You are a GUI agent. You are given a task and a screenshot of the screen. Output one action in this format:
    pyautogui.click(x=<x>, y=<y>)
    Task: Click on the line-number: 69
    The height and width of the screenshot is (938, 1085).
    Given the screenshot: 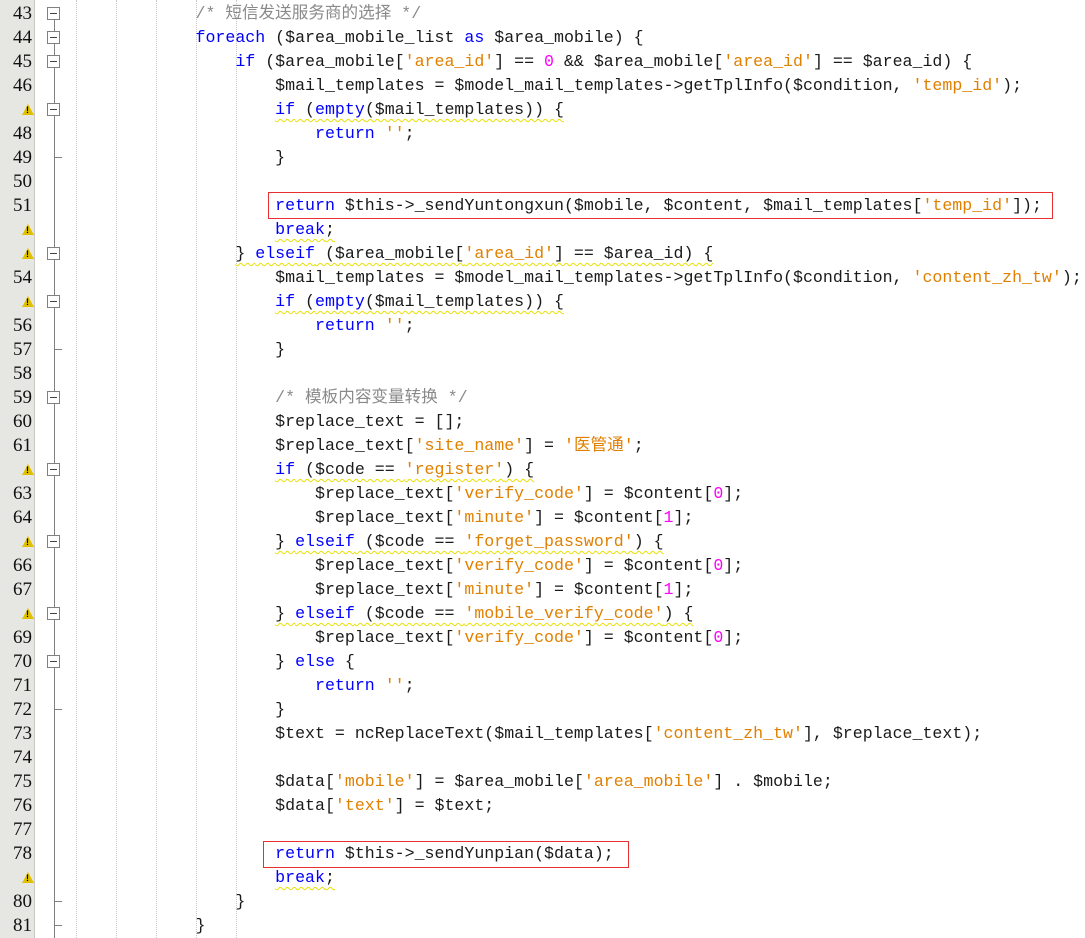 What is the action you would take?
    pyautogui.click(x=22, y=637)
    